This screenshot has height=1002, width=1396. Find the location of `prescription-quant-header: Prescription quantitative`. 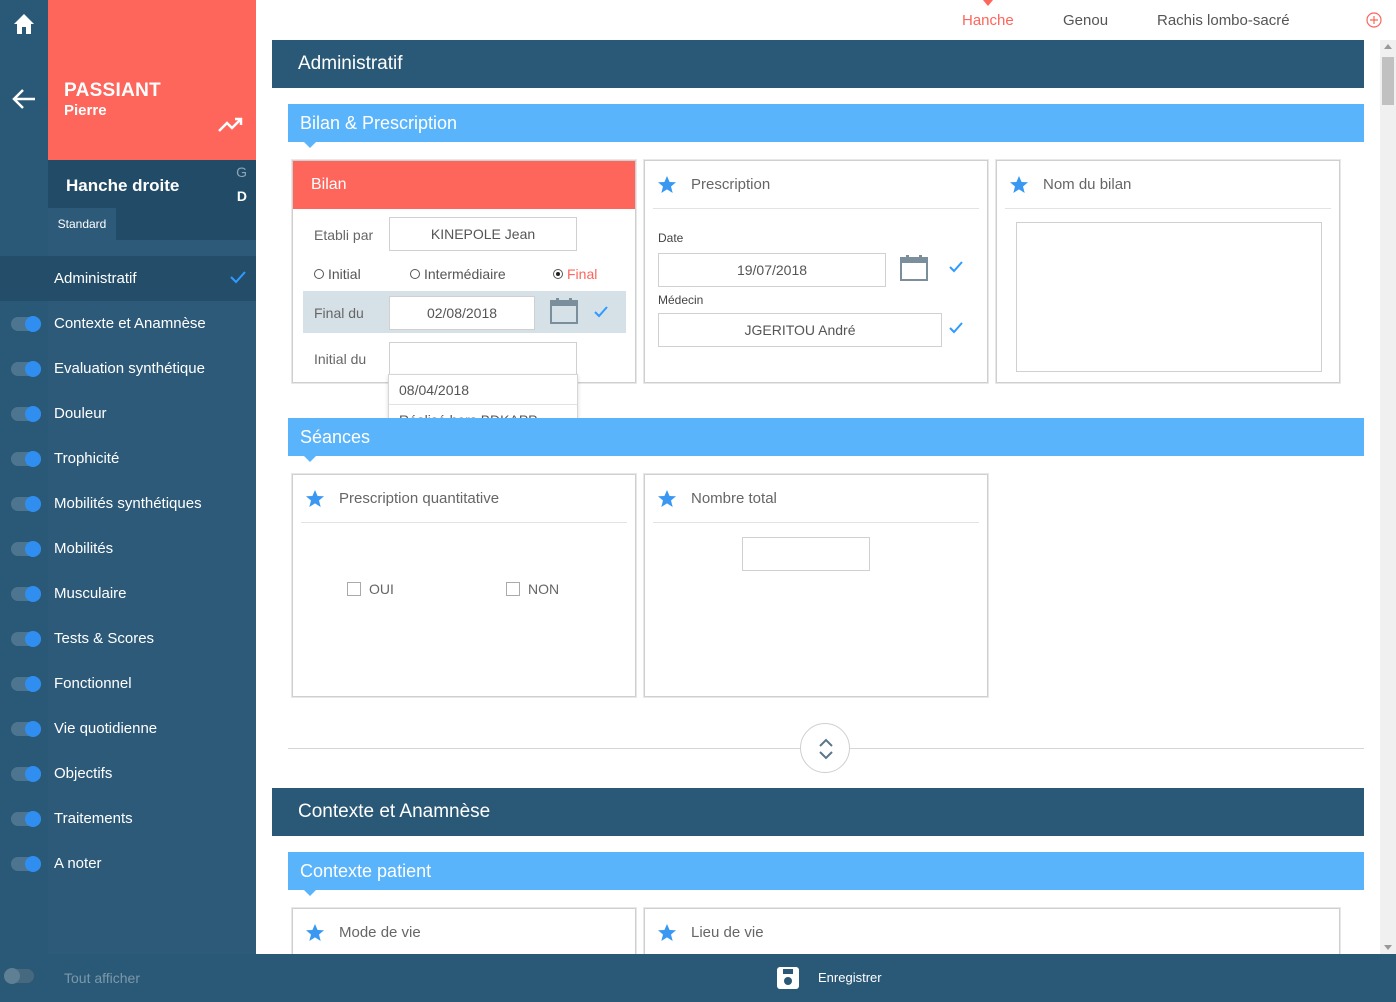

prescription-quant-header: Prescription quantitative is located at coordinates (464, 499).